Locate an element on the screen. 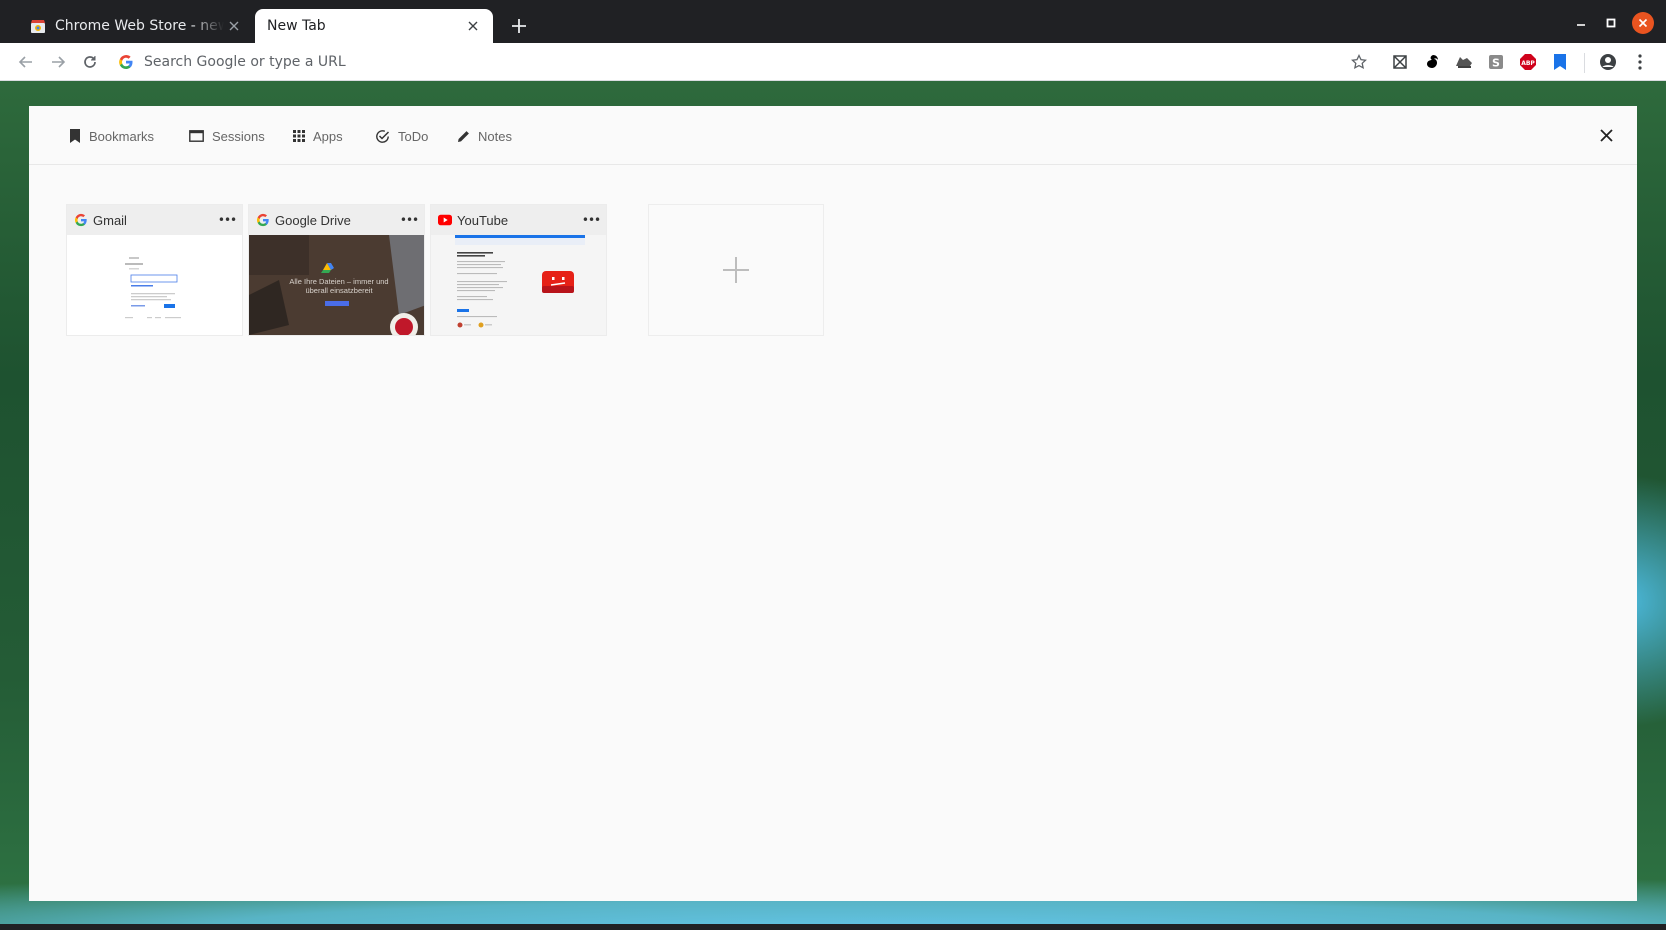 This screenshot has width=1666, height=930. panel-nav: Bookmarks Sessions Apps ToDo Notes is located at coordinates (833, 135).